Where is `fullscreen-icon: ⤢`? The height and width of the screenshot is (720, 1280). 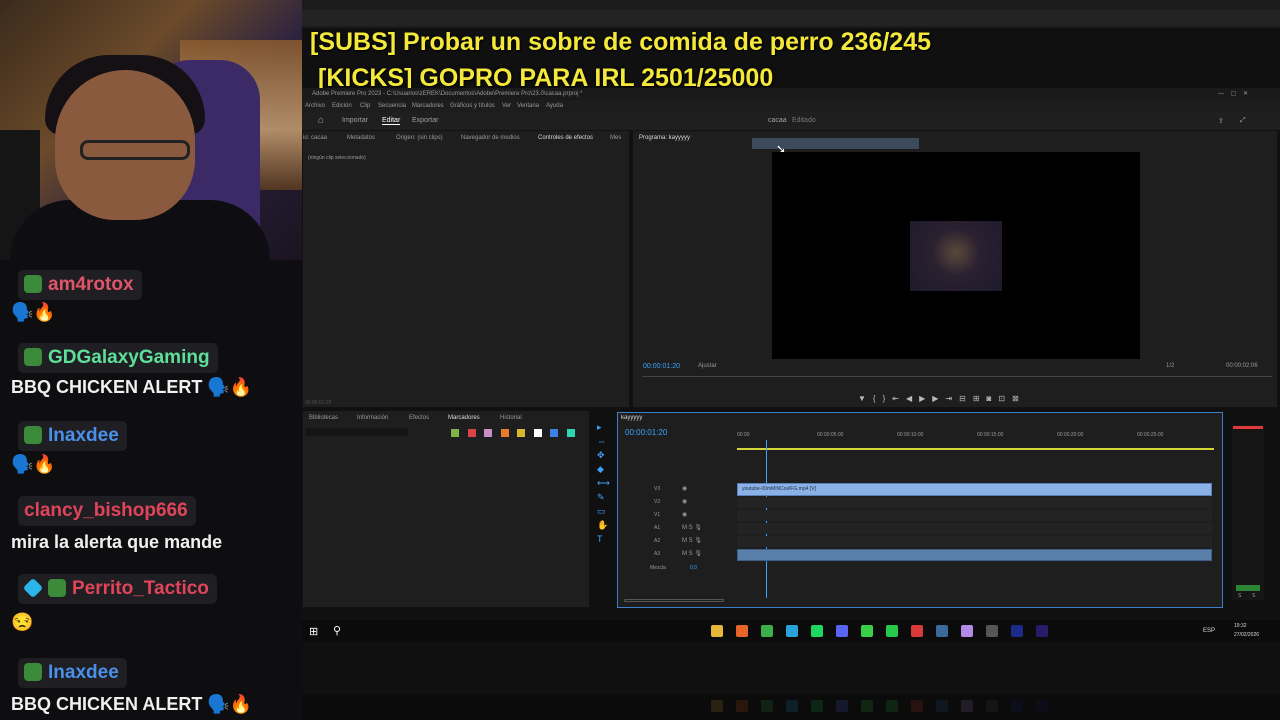
fullscreen-icon: ⤢ is located at coordinates (1243, 121).